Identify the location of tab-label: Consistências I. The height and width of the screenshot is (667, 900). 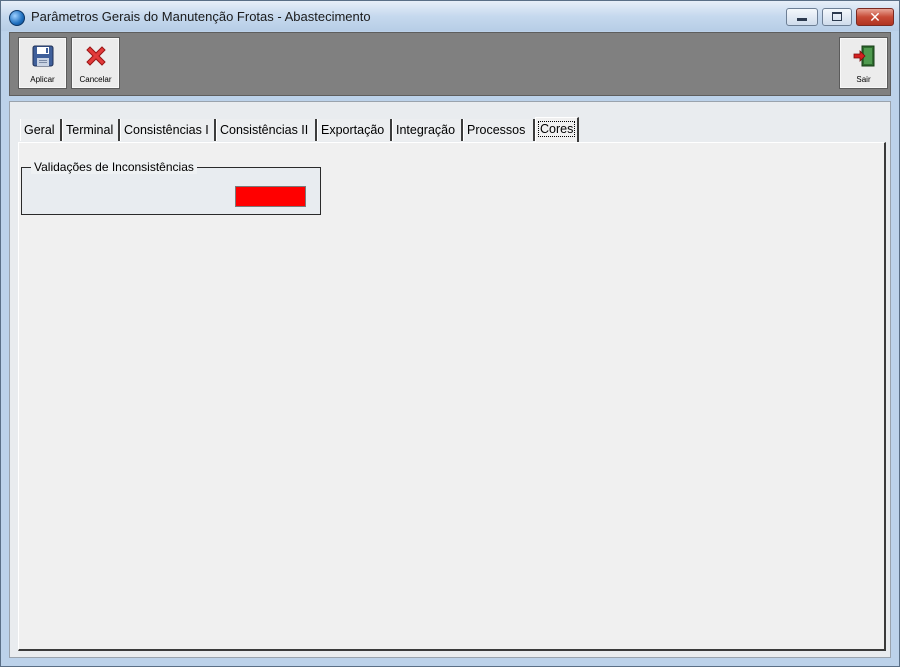
(166, 130).